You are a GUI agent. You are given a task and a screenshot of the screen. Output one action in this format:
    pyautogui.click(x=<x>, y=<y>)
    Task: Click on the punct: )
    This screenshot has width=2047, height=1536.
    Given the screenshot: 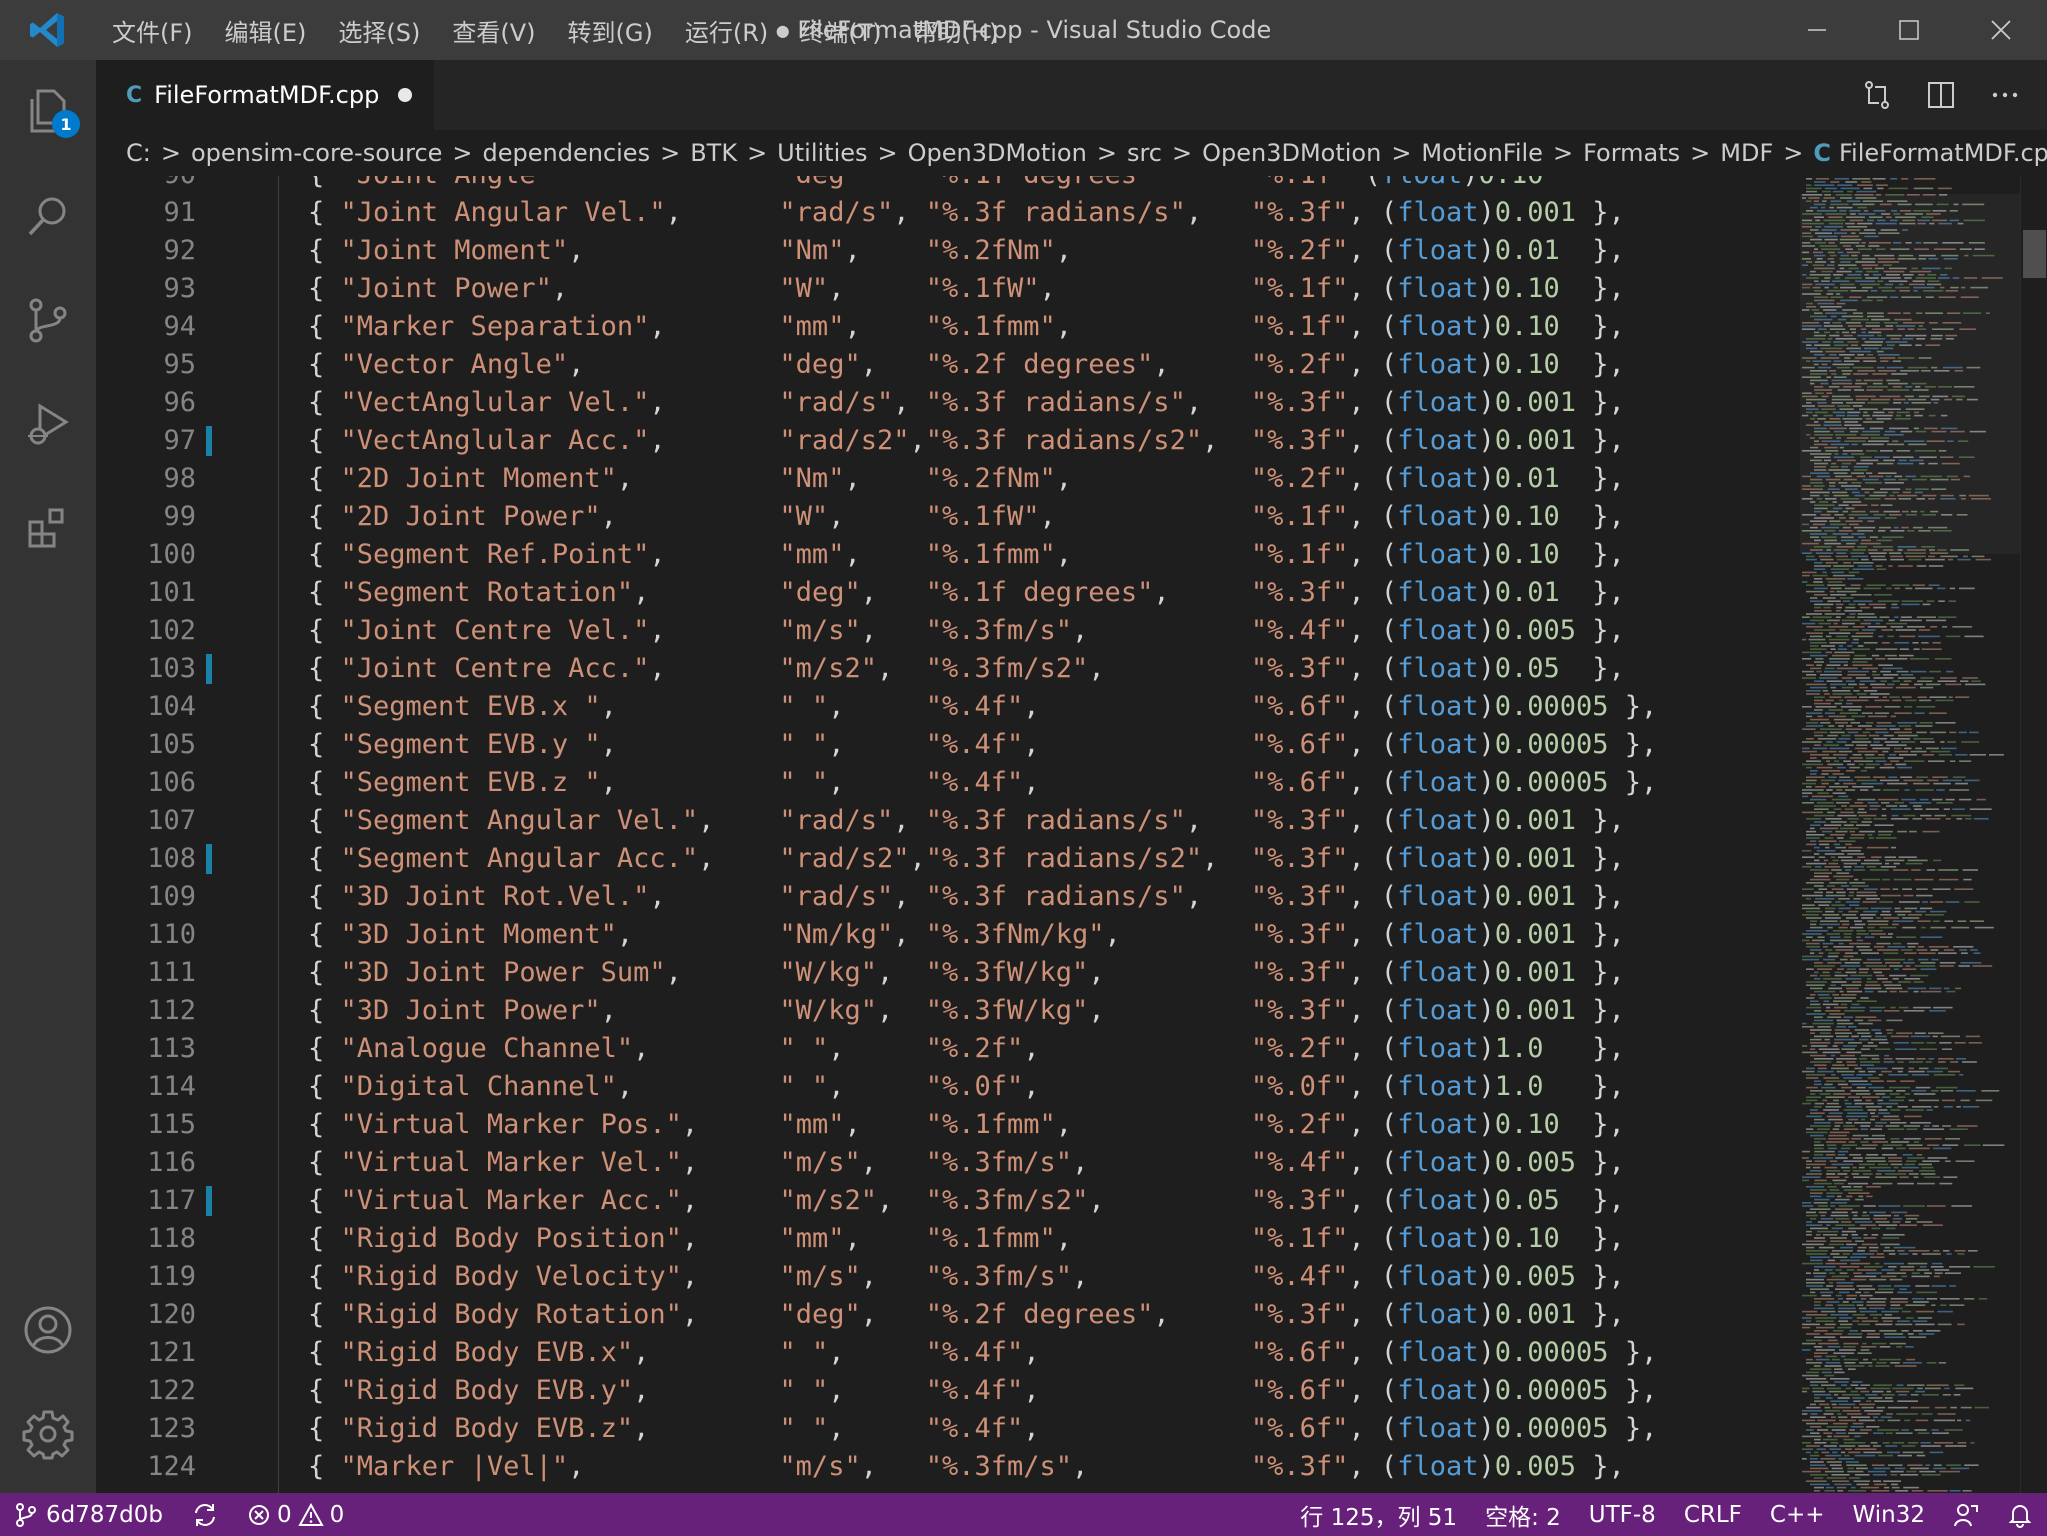 What is the action you would take?
    pyautogui.click(x=1486, y=668)
    